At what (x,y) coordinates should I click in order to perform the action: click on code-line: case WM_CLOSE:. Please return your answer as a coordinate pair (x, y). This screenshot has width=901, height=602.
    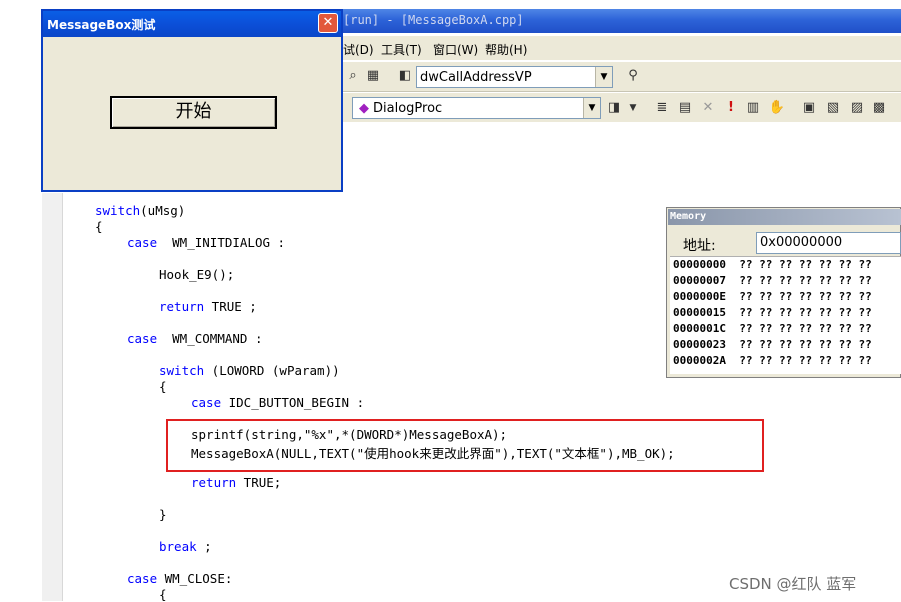
    Looking at the image, I should click on (180, 578).